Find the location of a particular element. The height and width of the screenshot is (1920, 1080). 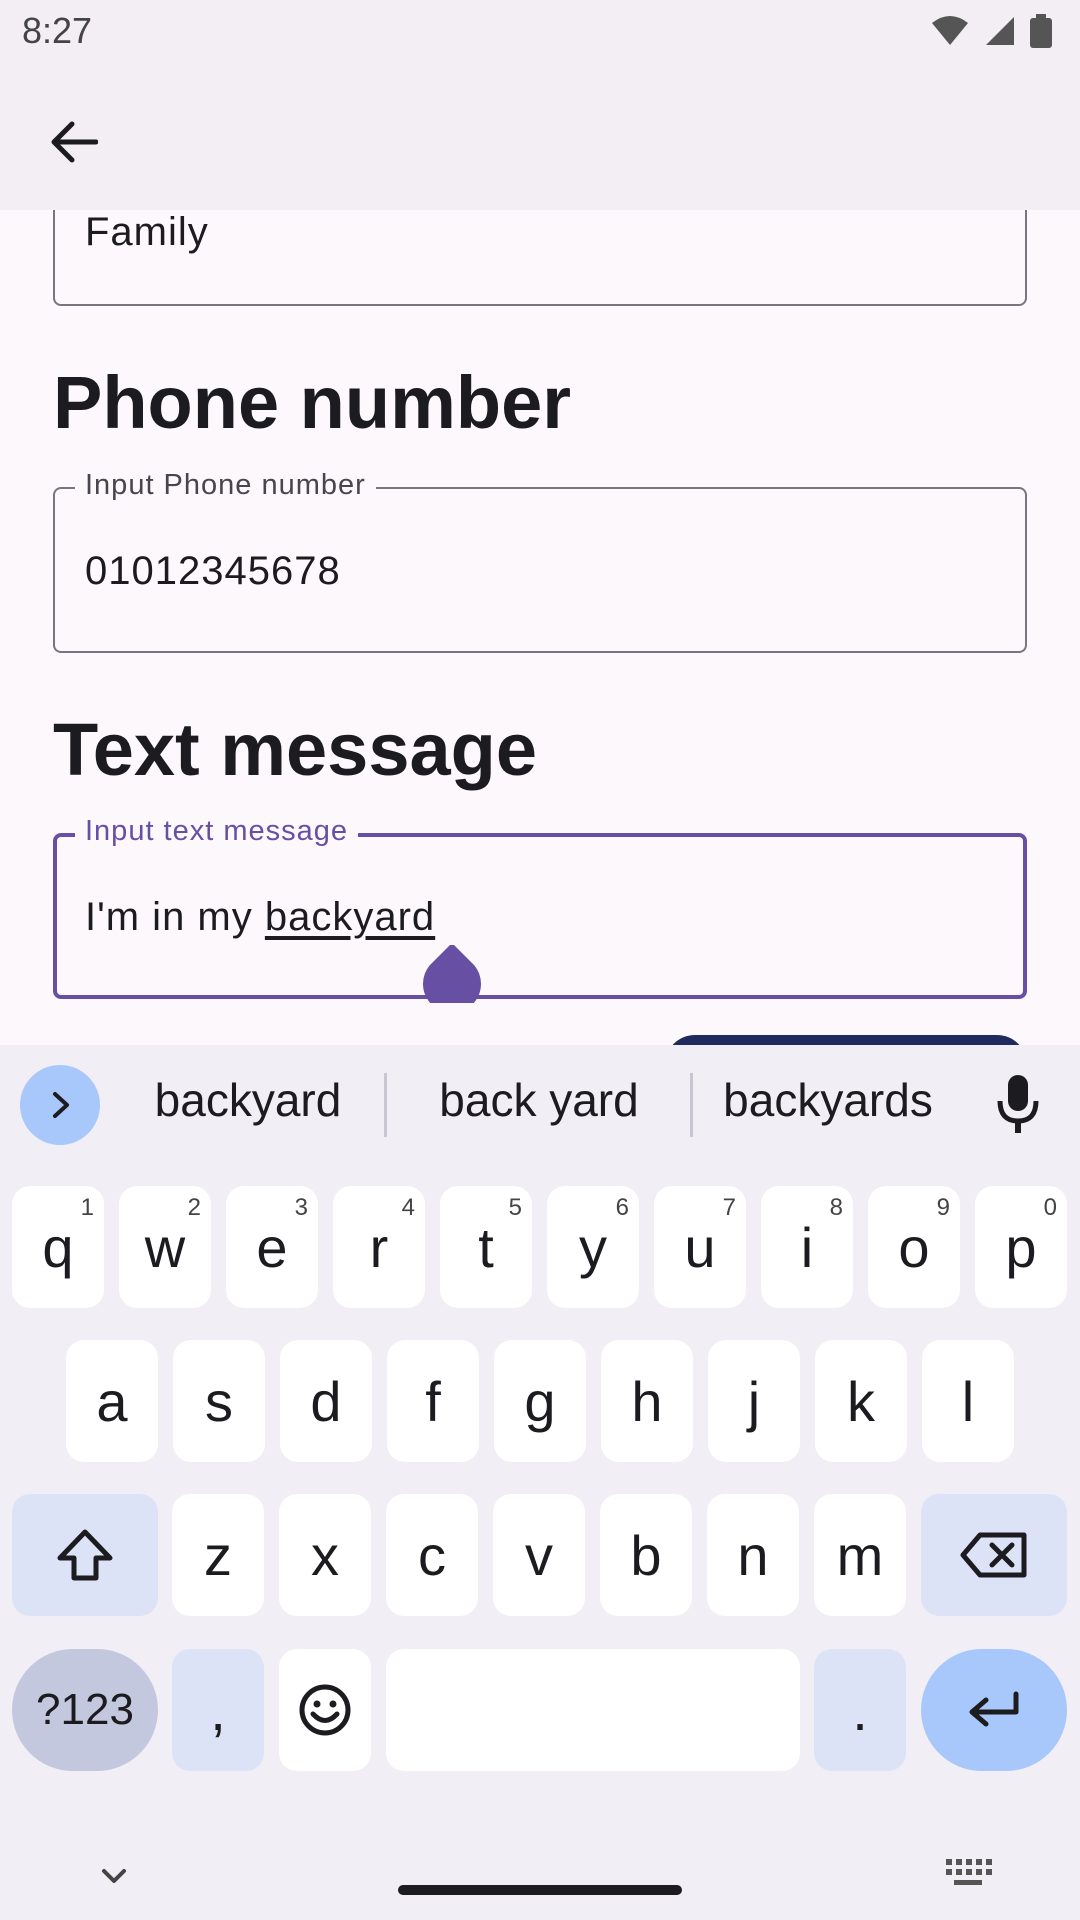

key-n: n is located at coordinates (753, 1555).